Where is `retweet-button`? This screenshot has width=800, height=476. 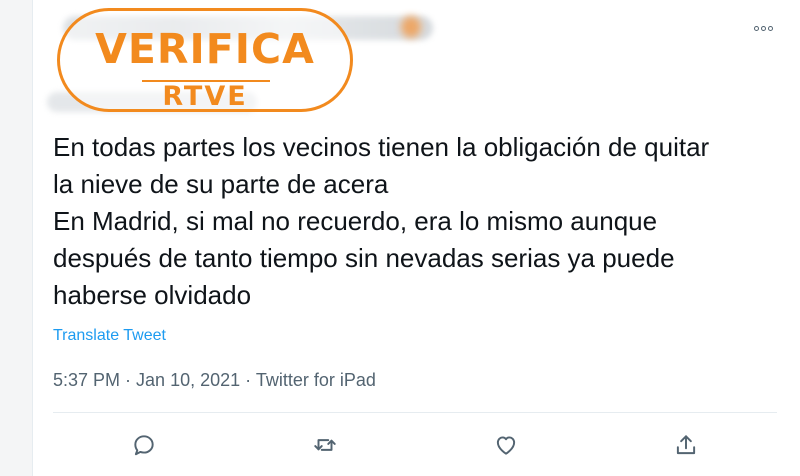
retweet-button is located at coordinates (325, 445).